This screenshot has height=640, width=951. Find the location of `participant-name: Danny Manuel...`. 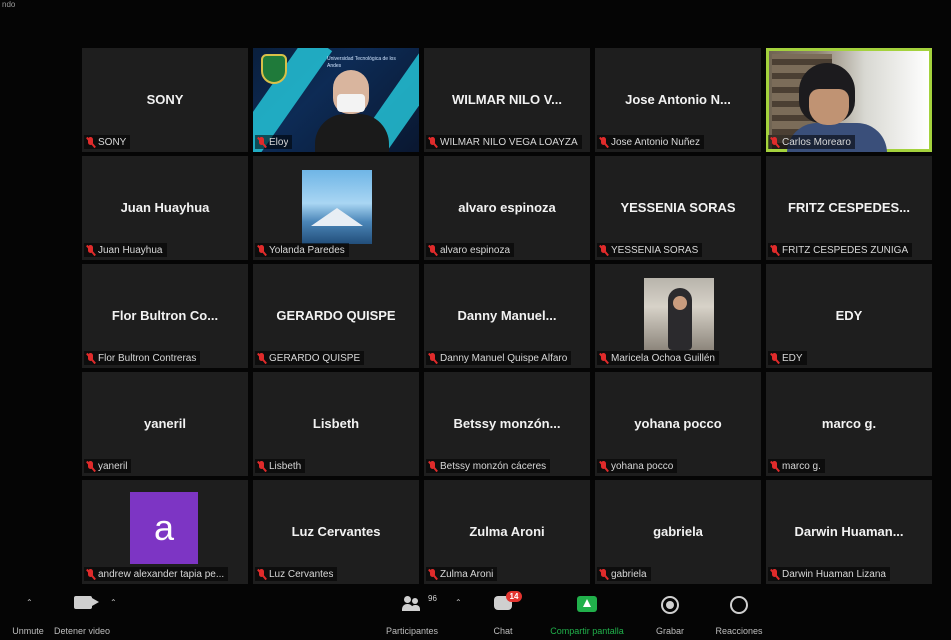

participant-name: Danny Manuel... is located at coordinates (507, 315).